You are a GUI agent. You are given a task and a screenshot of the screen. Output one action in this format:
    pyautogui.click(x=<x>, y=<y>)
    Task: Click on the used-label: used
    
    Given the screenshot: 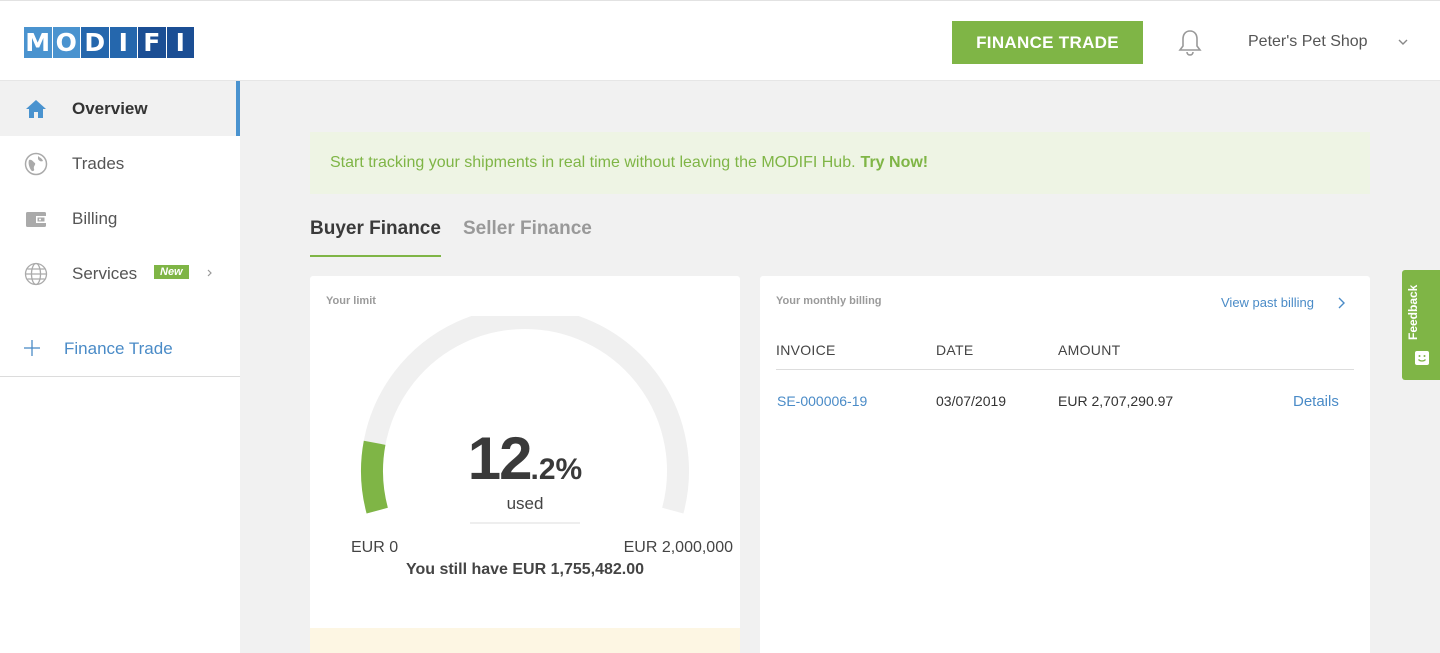 What is the action you would take?
    pyautogui.click(x=525, y=509)
    